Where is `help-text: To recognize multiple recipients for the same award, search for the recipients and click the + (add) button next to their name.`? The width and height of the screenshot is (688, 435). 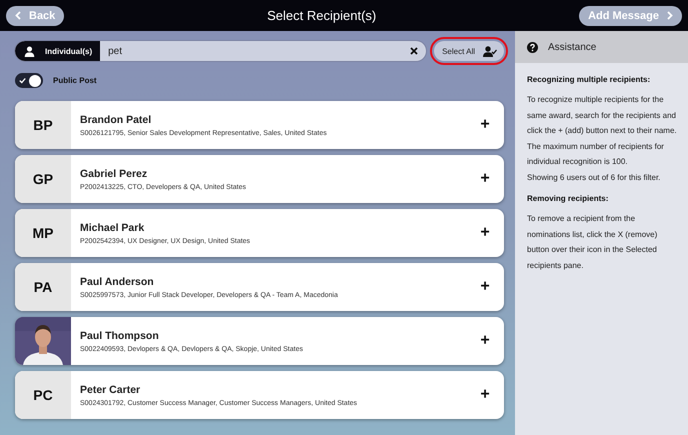 help-text: To recognize multiple recipients for the same award, search for the recipients and click the + (add) button next to their name. is located at coordinates (602, 115).